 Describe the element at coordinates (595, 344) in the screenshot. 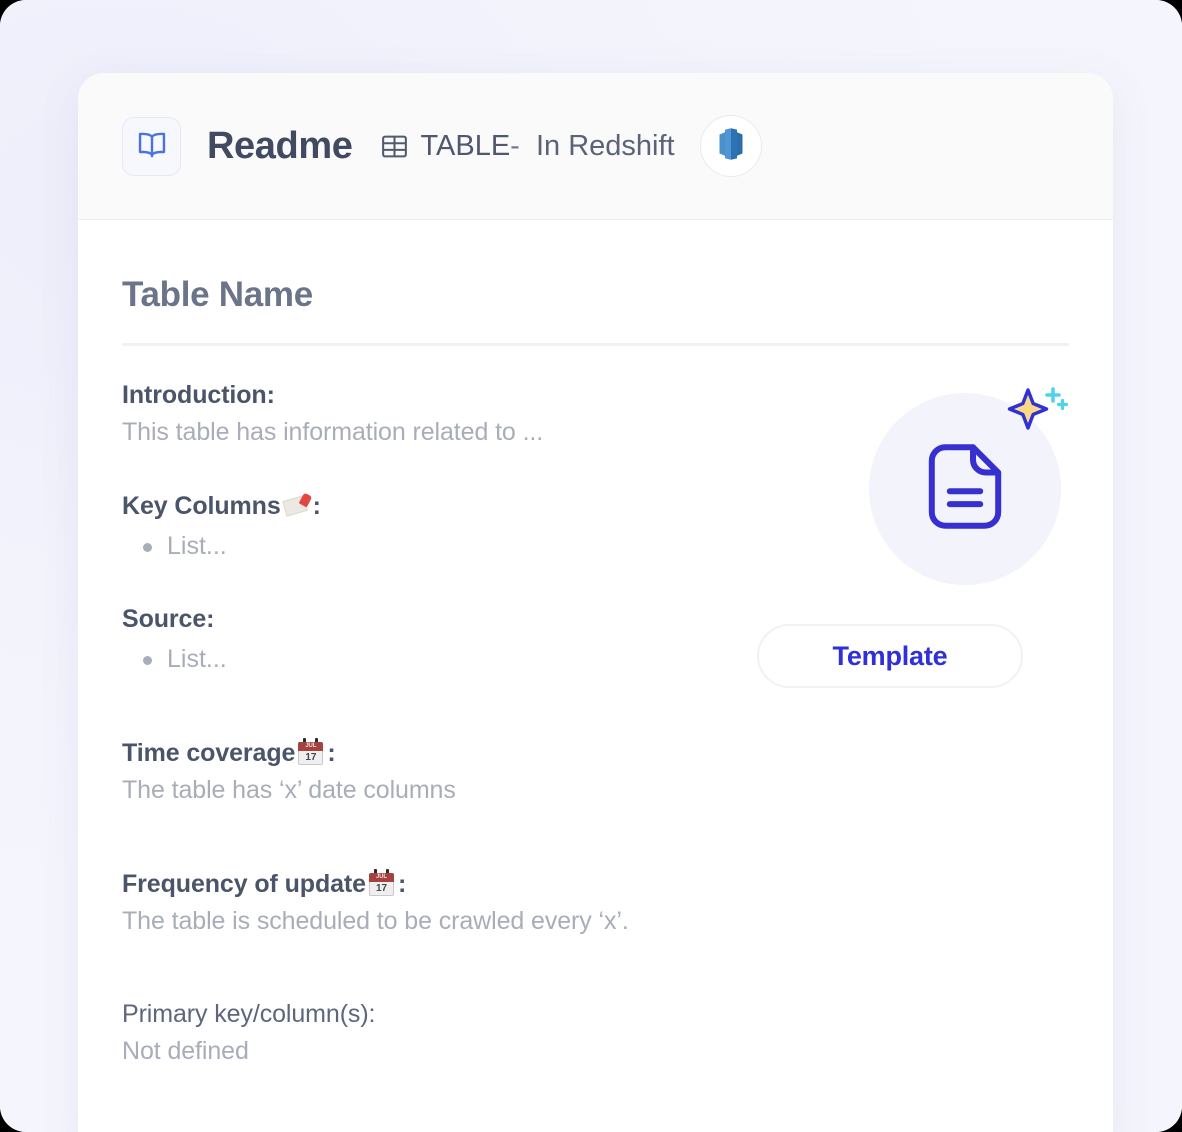

I see `title-divider` at that location.